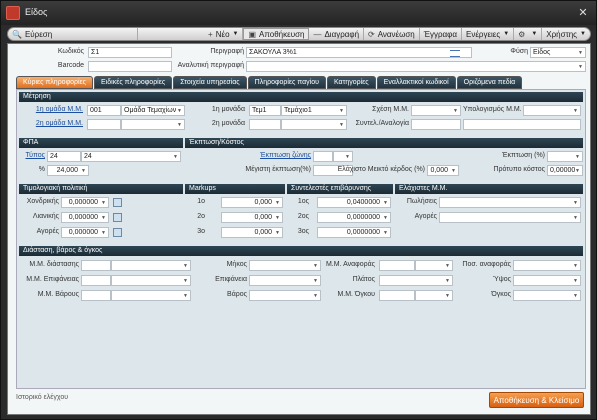 The height and width of the screenshot is (420, 597). Describe the element at coordinates (314, 124) in the screenshot. I see `unit2-select: ▼` at that location.